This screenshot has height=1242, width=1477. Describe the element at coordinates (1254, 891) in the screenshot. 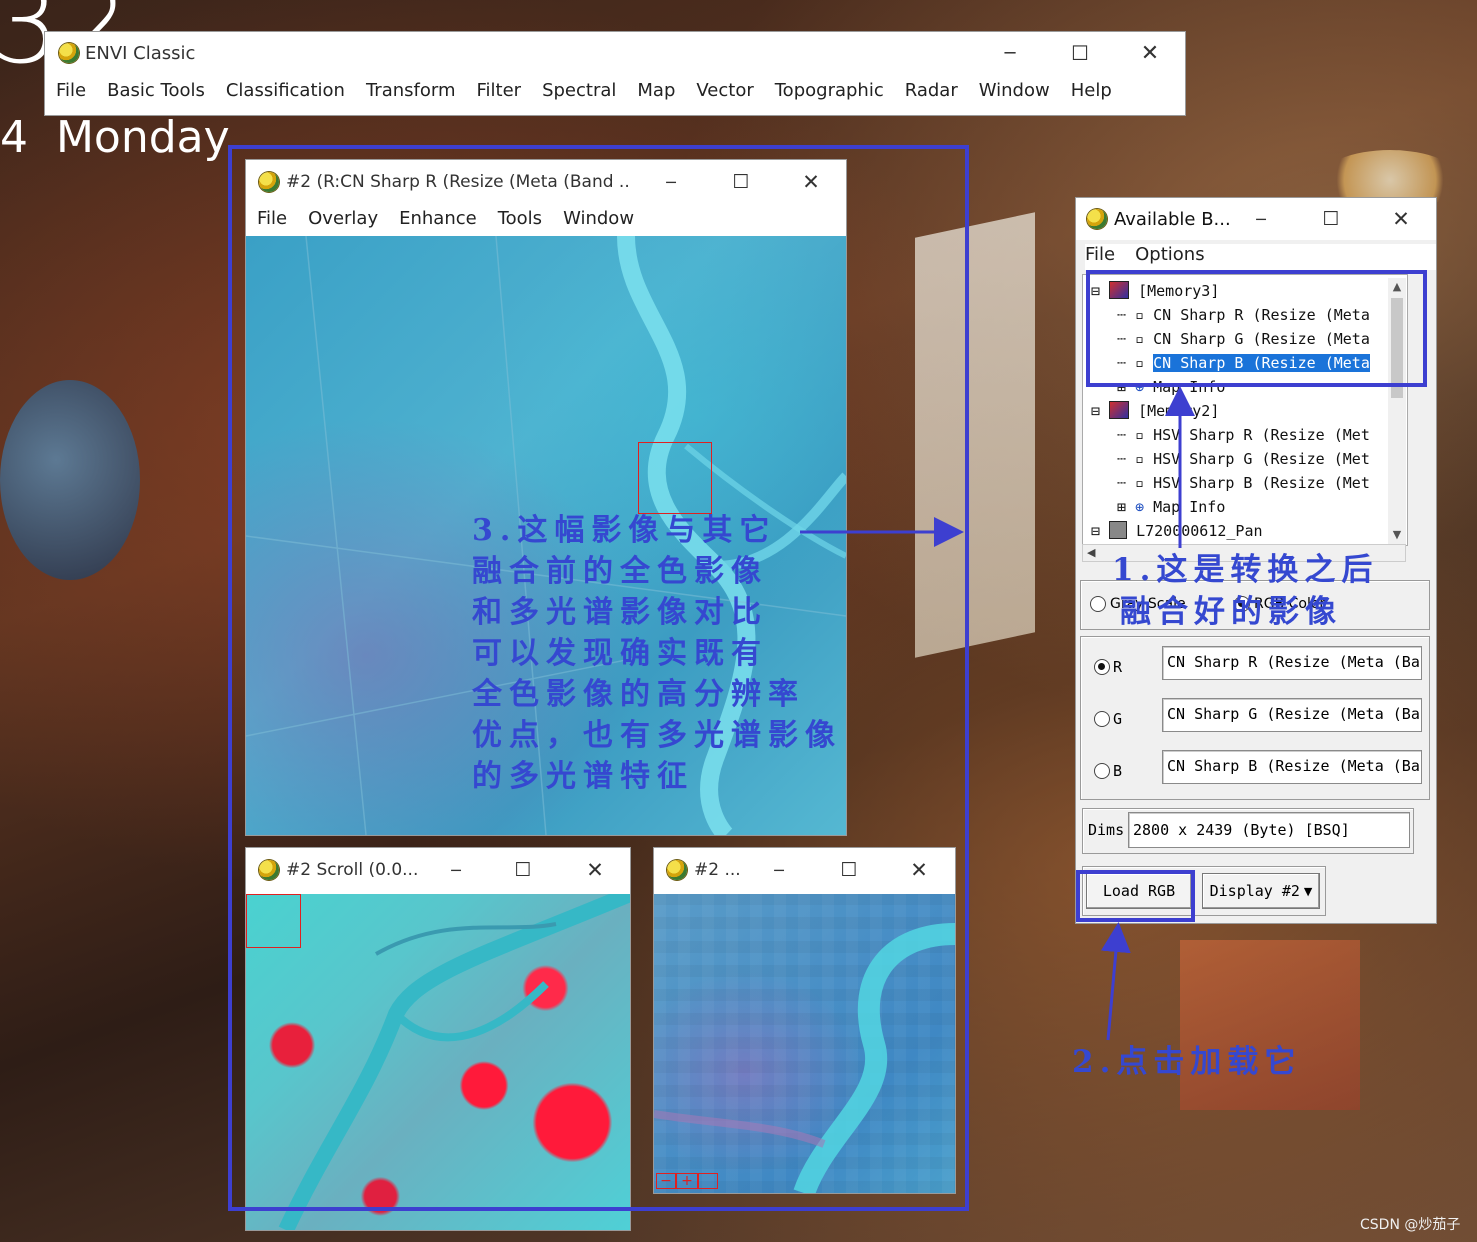

I see `display-dropdown-label: Display #2` at that location.